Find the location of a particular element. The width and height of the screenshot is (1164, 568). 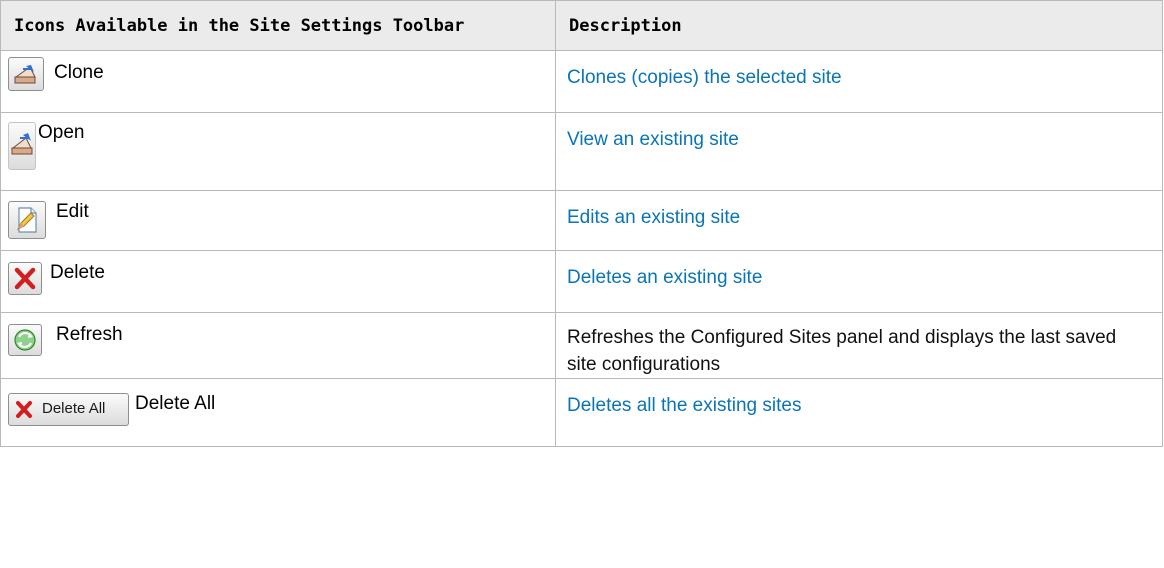

header-description-column: Description is located at coordinates (859, 25).